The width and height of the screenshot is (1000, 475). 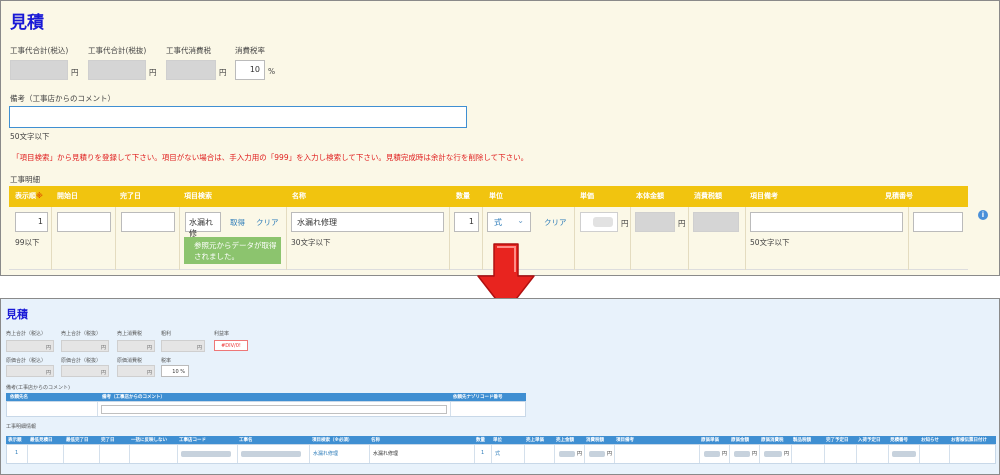 What do you see at coordinates (149, 440) in the screenshot?
I see `col-no-bulk: 一括に反映しない` at bounding box center [149, 440].